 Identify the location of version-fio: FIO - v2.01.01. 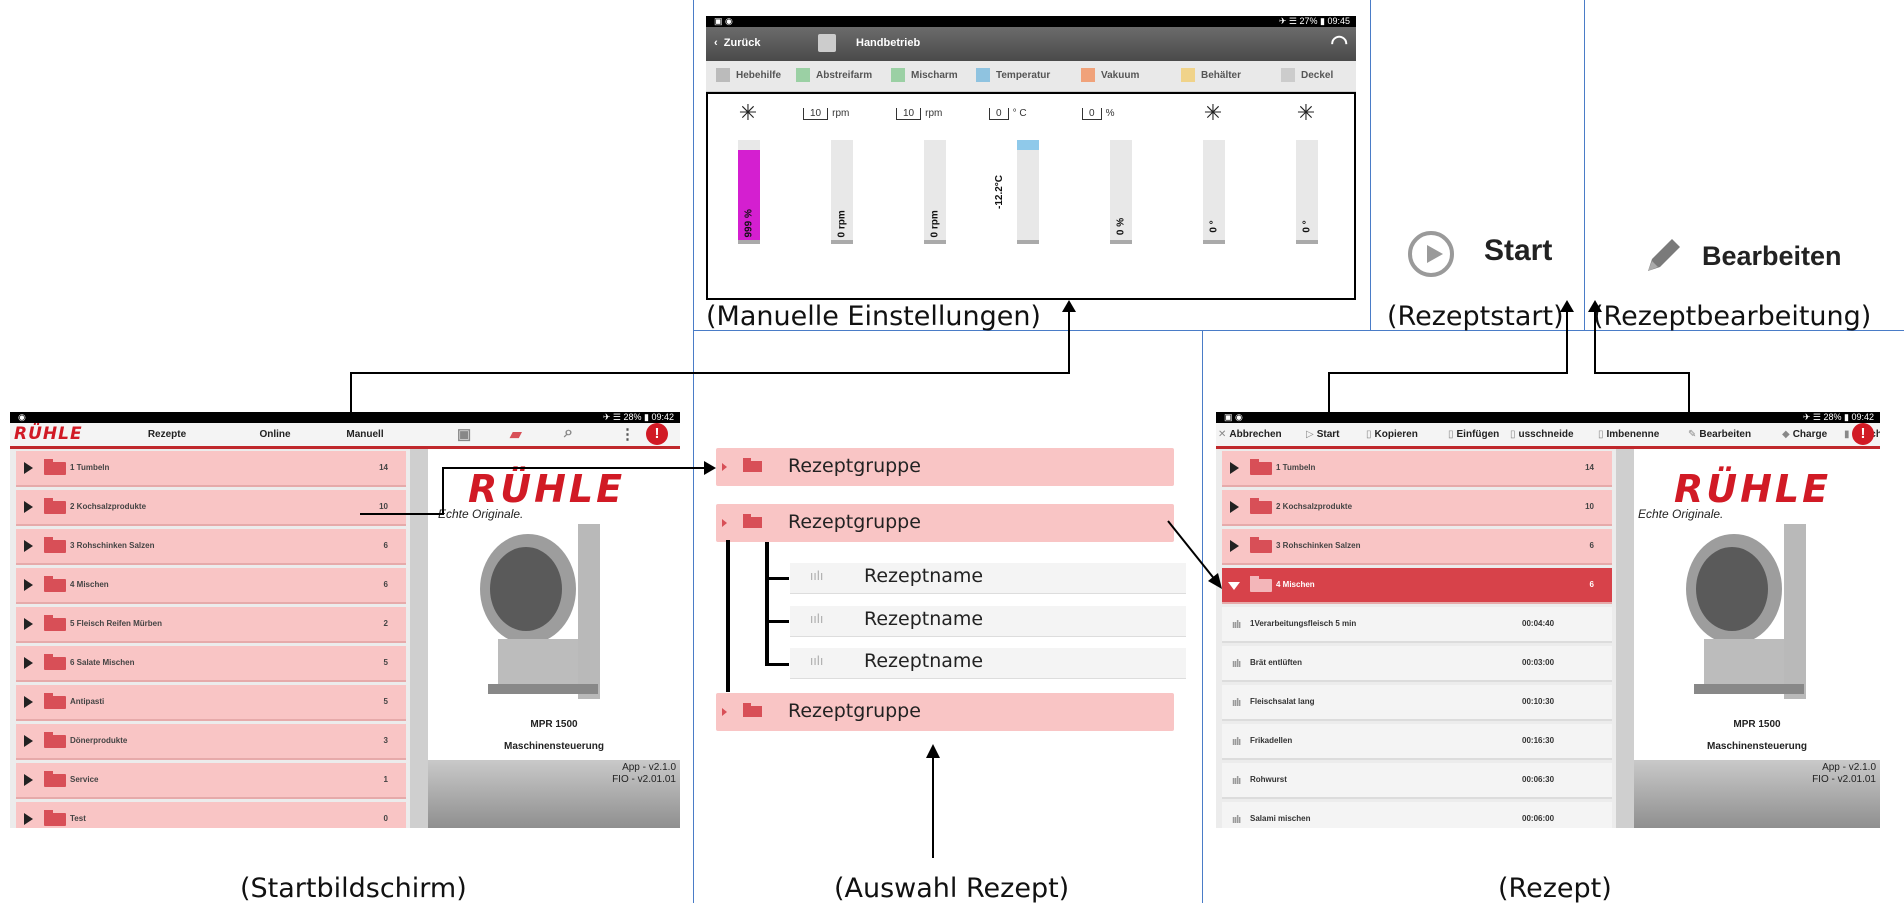
(644, 779).